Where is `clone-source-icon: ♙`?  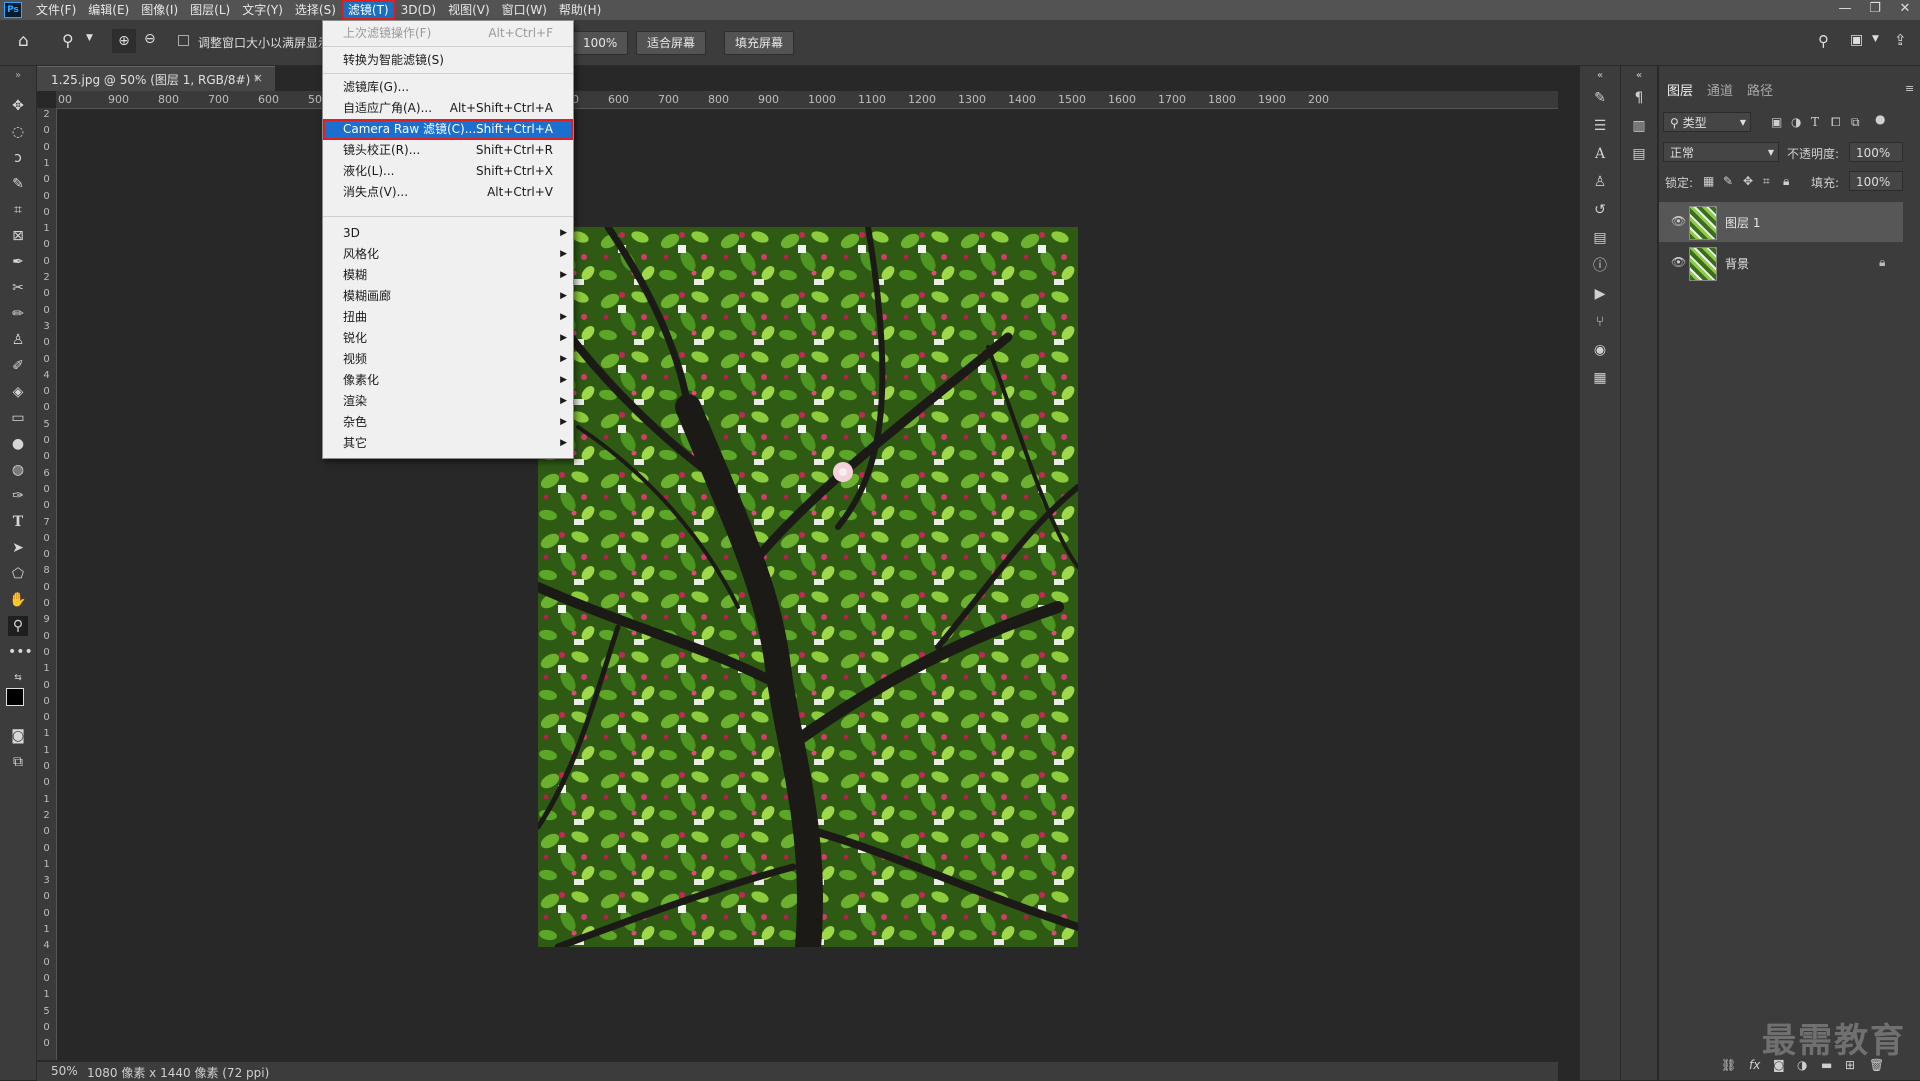 clone-source-icon: ♙ is located at coordinates (1600, 182).